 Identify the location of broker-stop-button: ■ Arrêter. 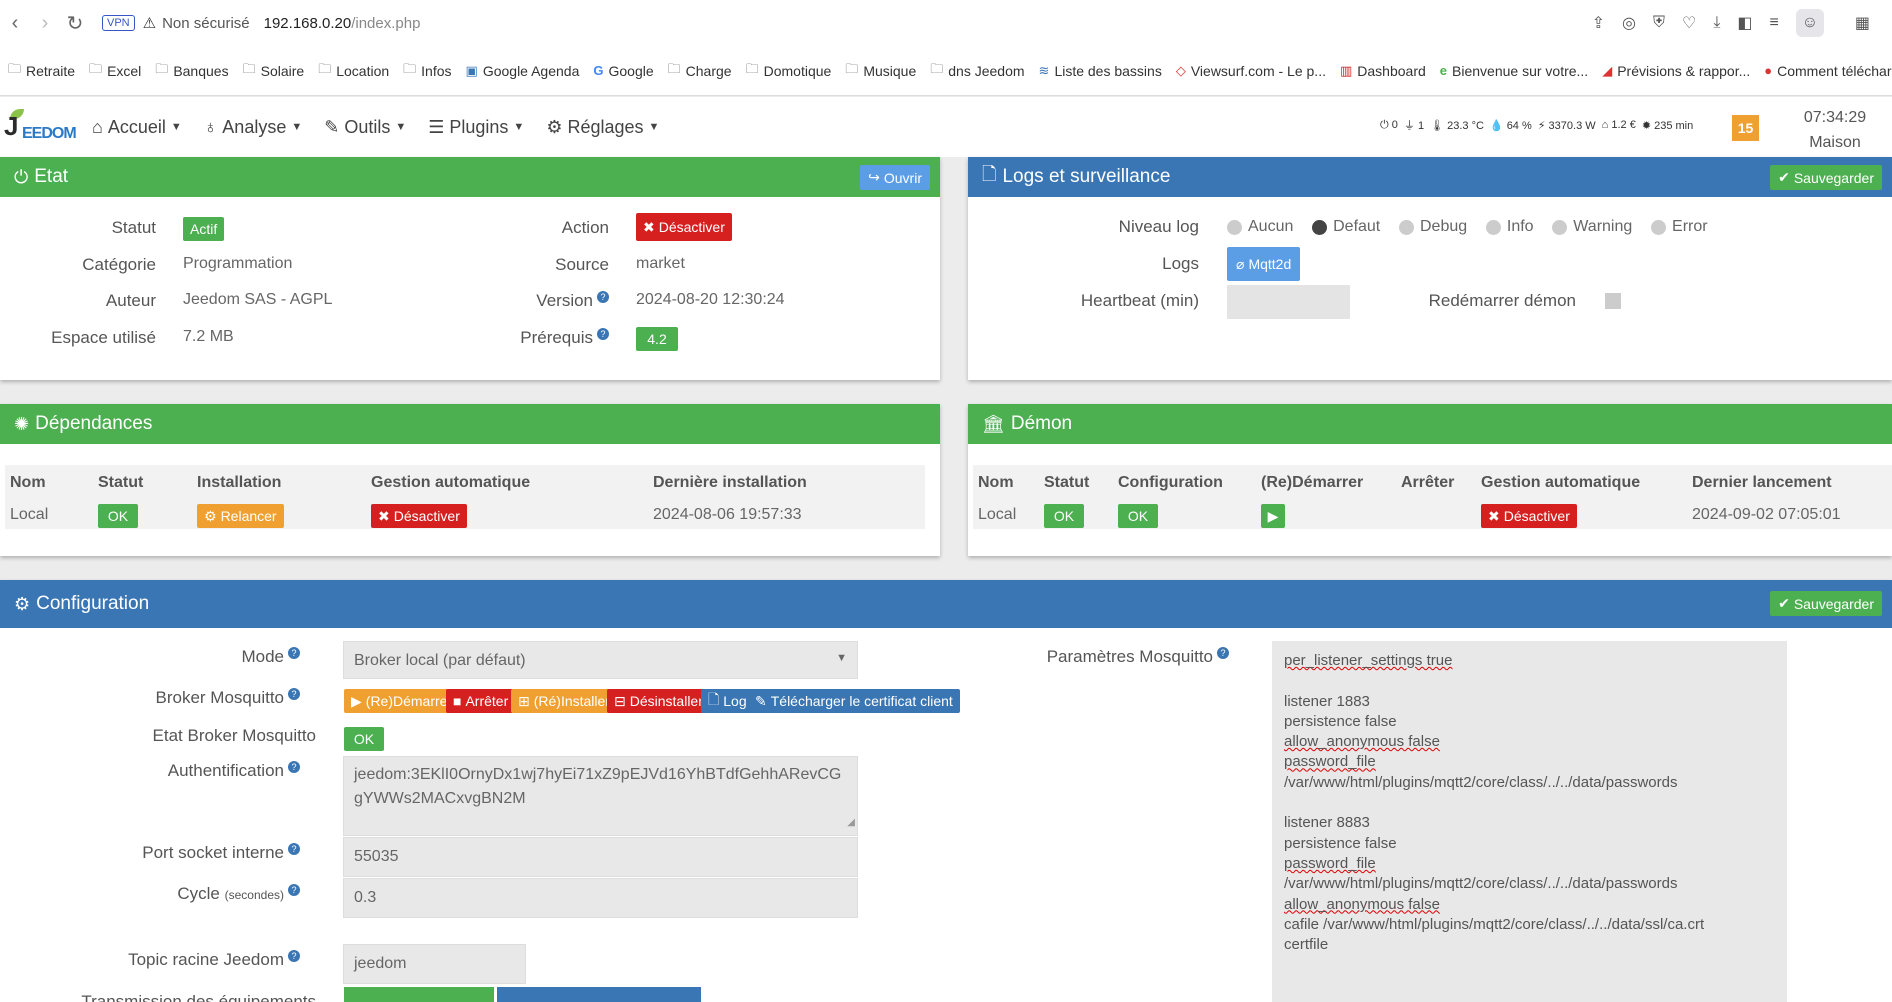
(481, 701).